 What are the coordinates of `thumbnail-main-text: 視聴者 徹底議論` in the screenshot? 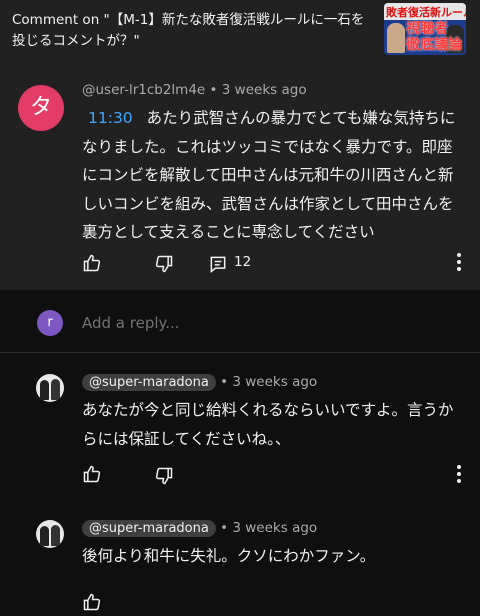 It's located at (434, 37).